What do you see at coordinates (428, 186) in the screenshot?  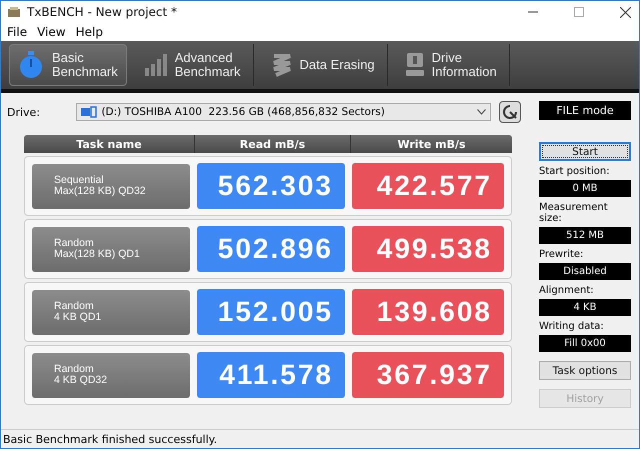 I see `write-value: 422.577` at bounding box center [428, 186].